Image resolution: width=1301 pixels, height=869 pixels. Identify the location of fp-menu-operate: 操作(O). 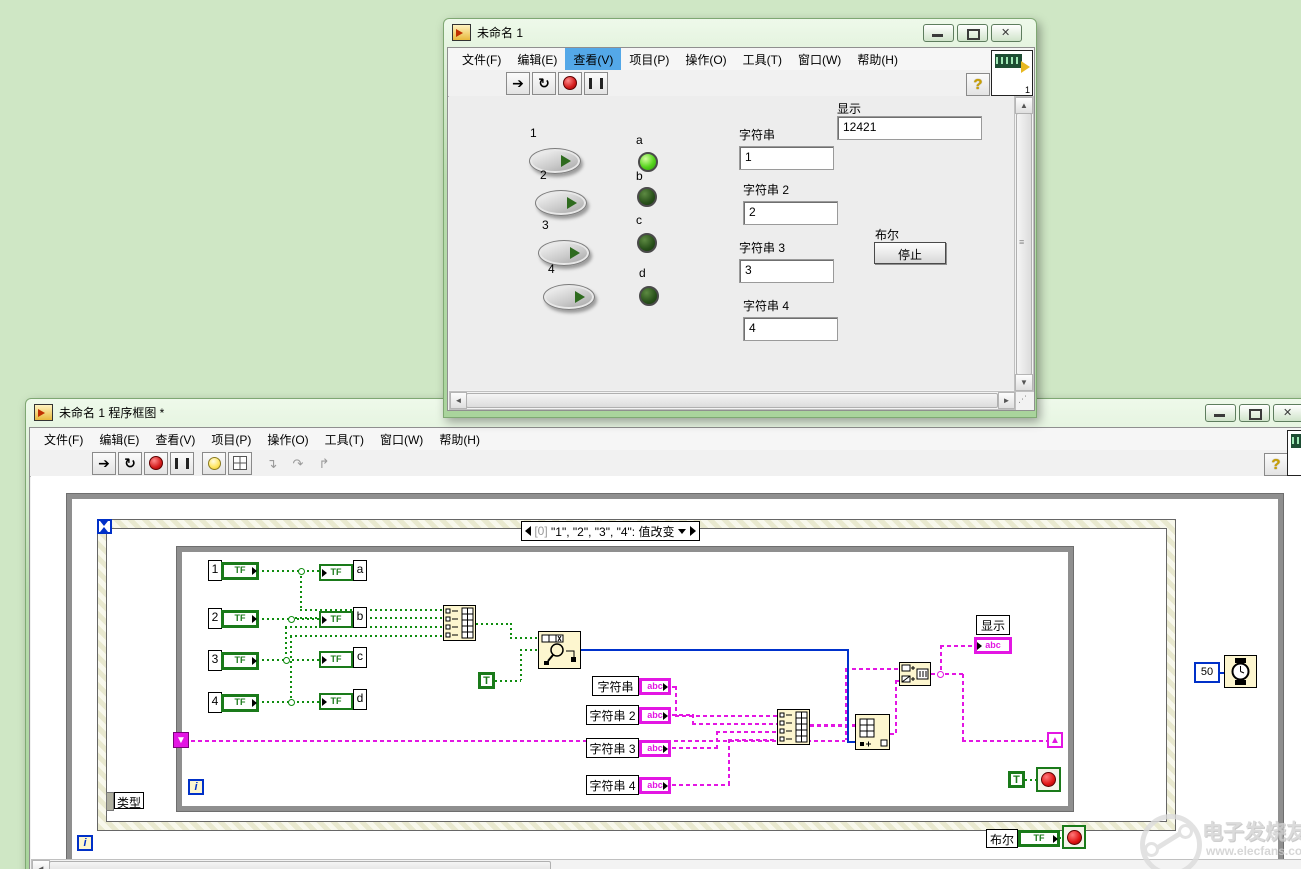
(705, 59).